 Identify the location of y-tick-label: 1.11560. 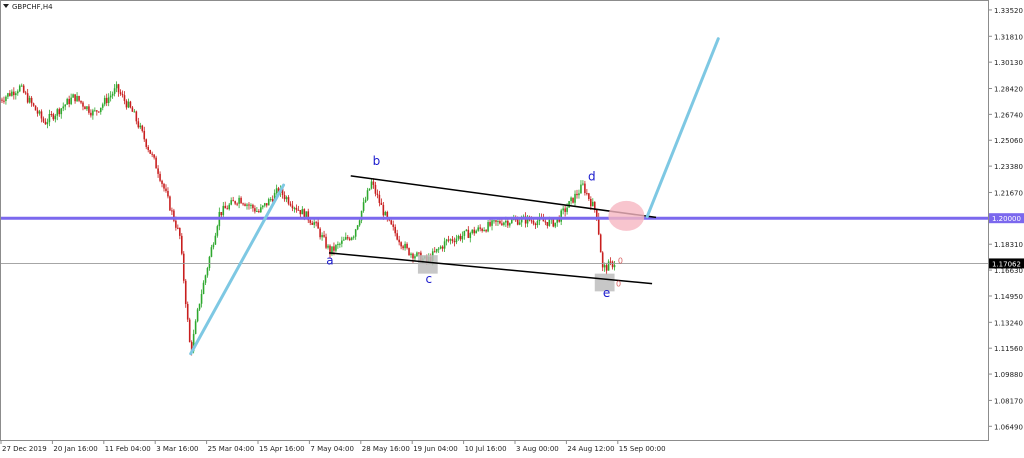
(1008, 349).